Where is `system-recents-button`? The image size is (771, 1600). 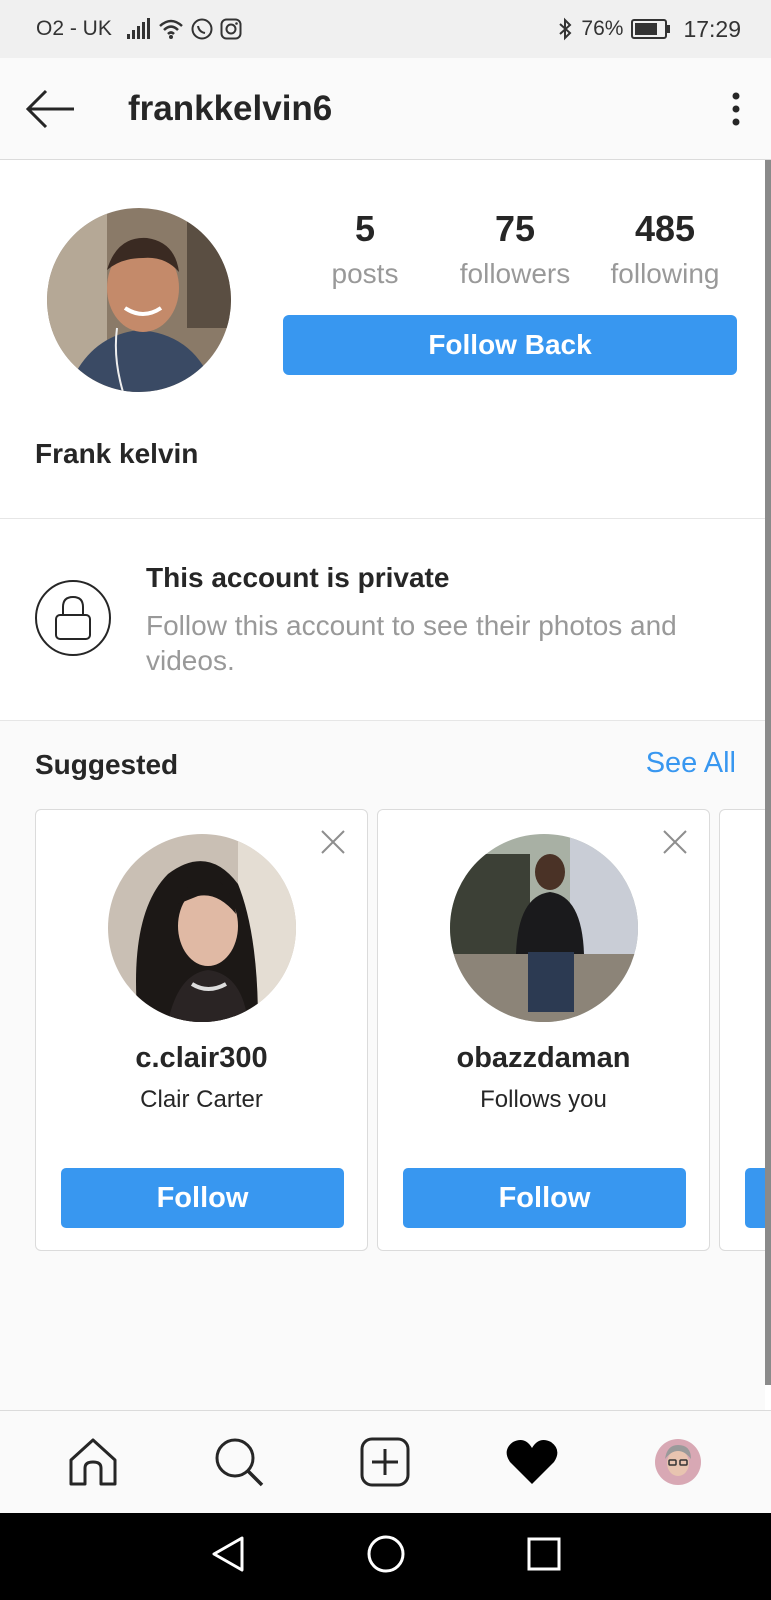 system-recents-button is located at coordinates (544, 1556).